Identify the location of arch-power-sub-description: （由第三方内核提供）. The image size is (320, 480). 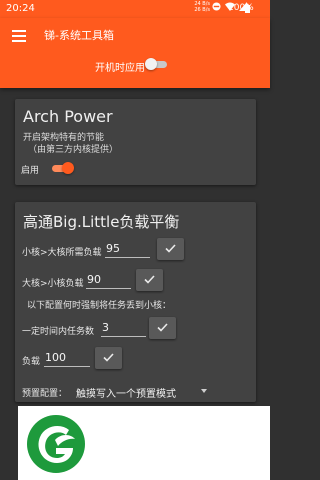
(73, 150).